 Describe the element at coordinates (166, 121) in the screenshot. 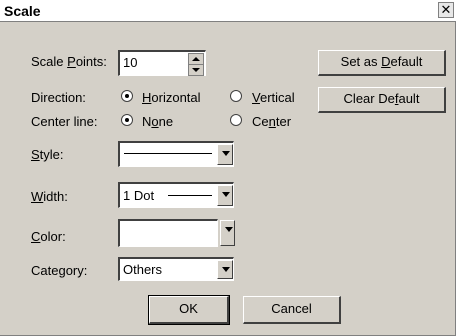

I see `none-post: ne` at that location.